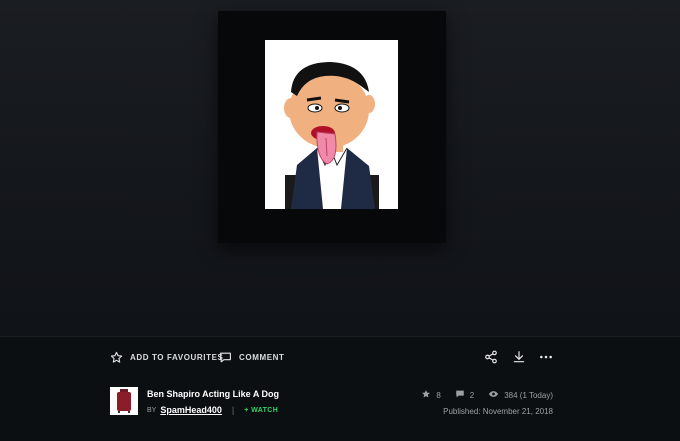  What do you see at coordinates (177, 357) in the screenshot?
I see `add-to-favourites-label: ADD TO FAVOURITES` at bounding box center [177, 357].